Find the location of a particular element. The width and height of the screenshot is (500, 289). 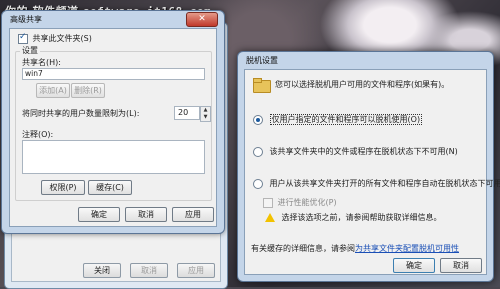

shared-folder-icon is located at coordinates (262, 85).